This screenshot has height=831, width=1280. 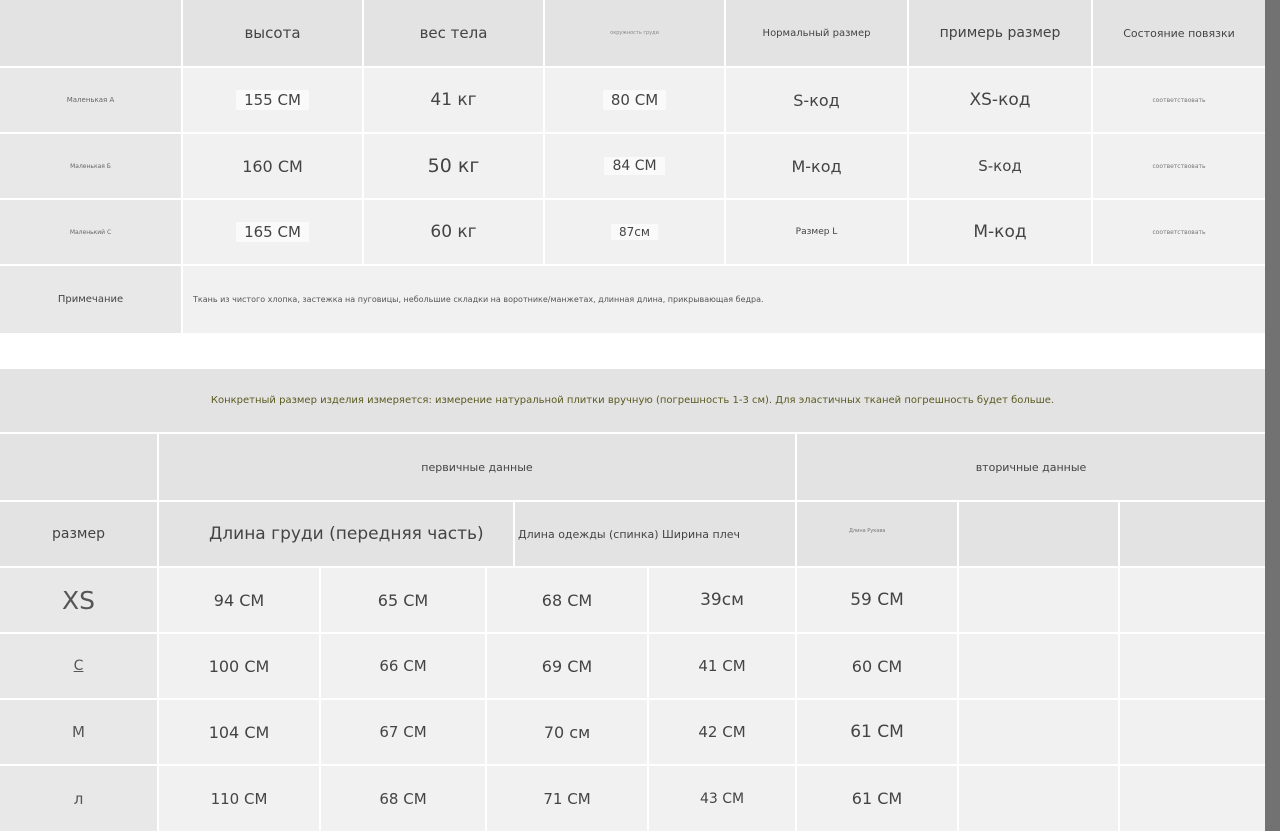 I want to click on cell-c-chest: 87см, so click(x=634, y=232).